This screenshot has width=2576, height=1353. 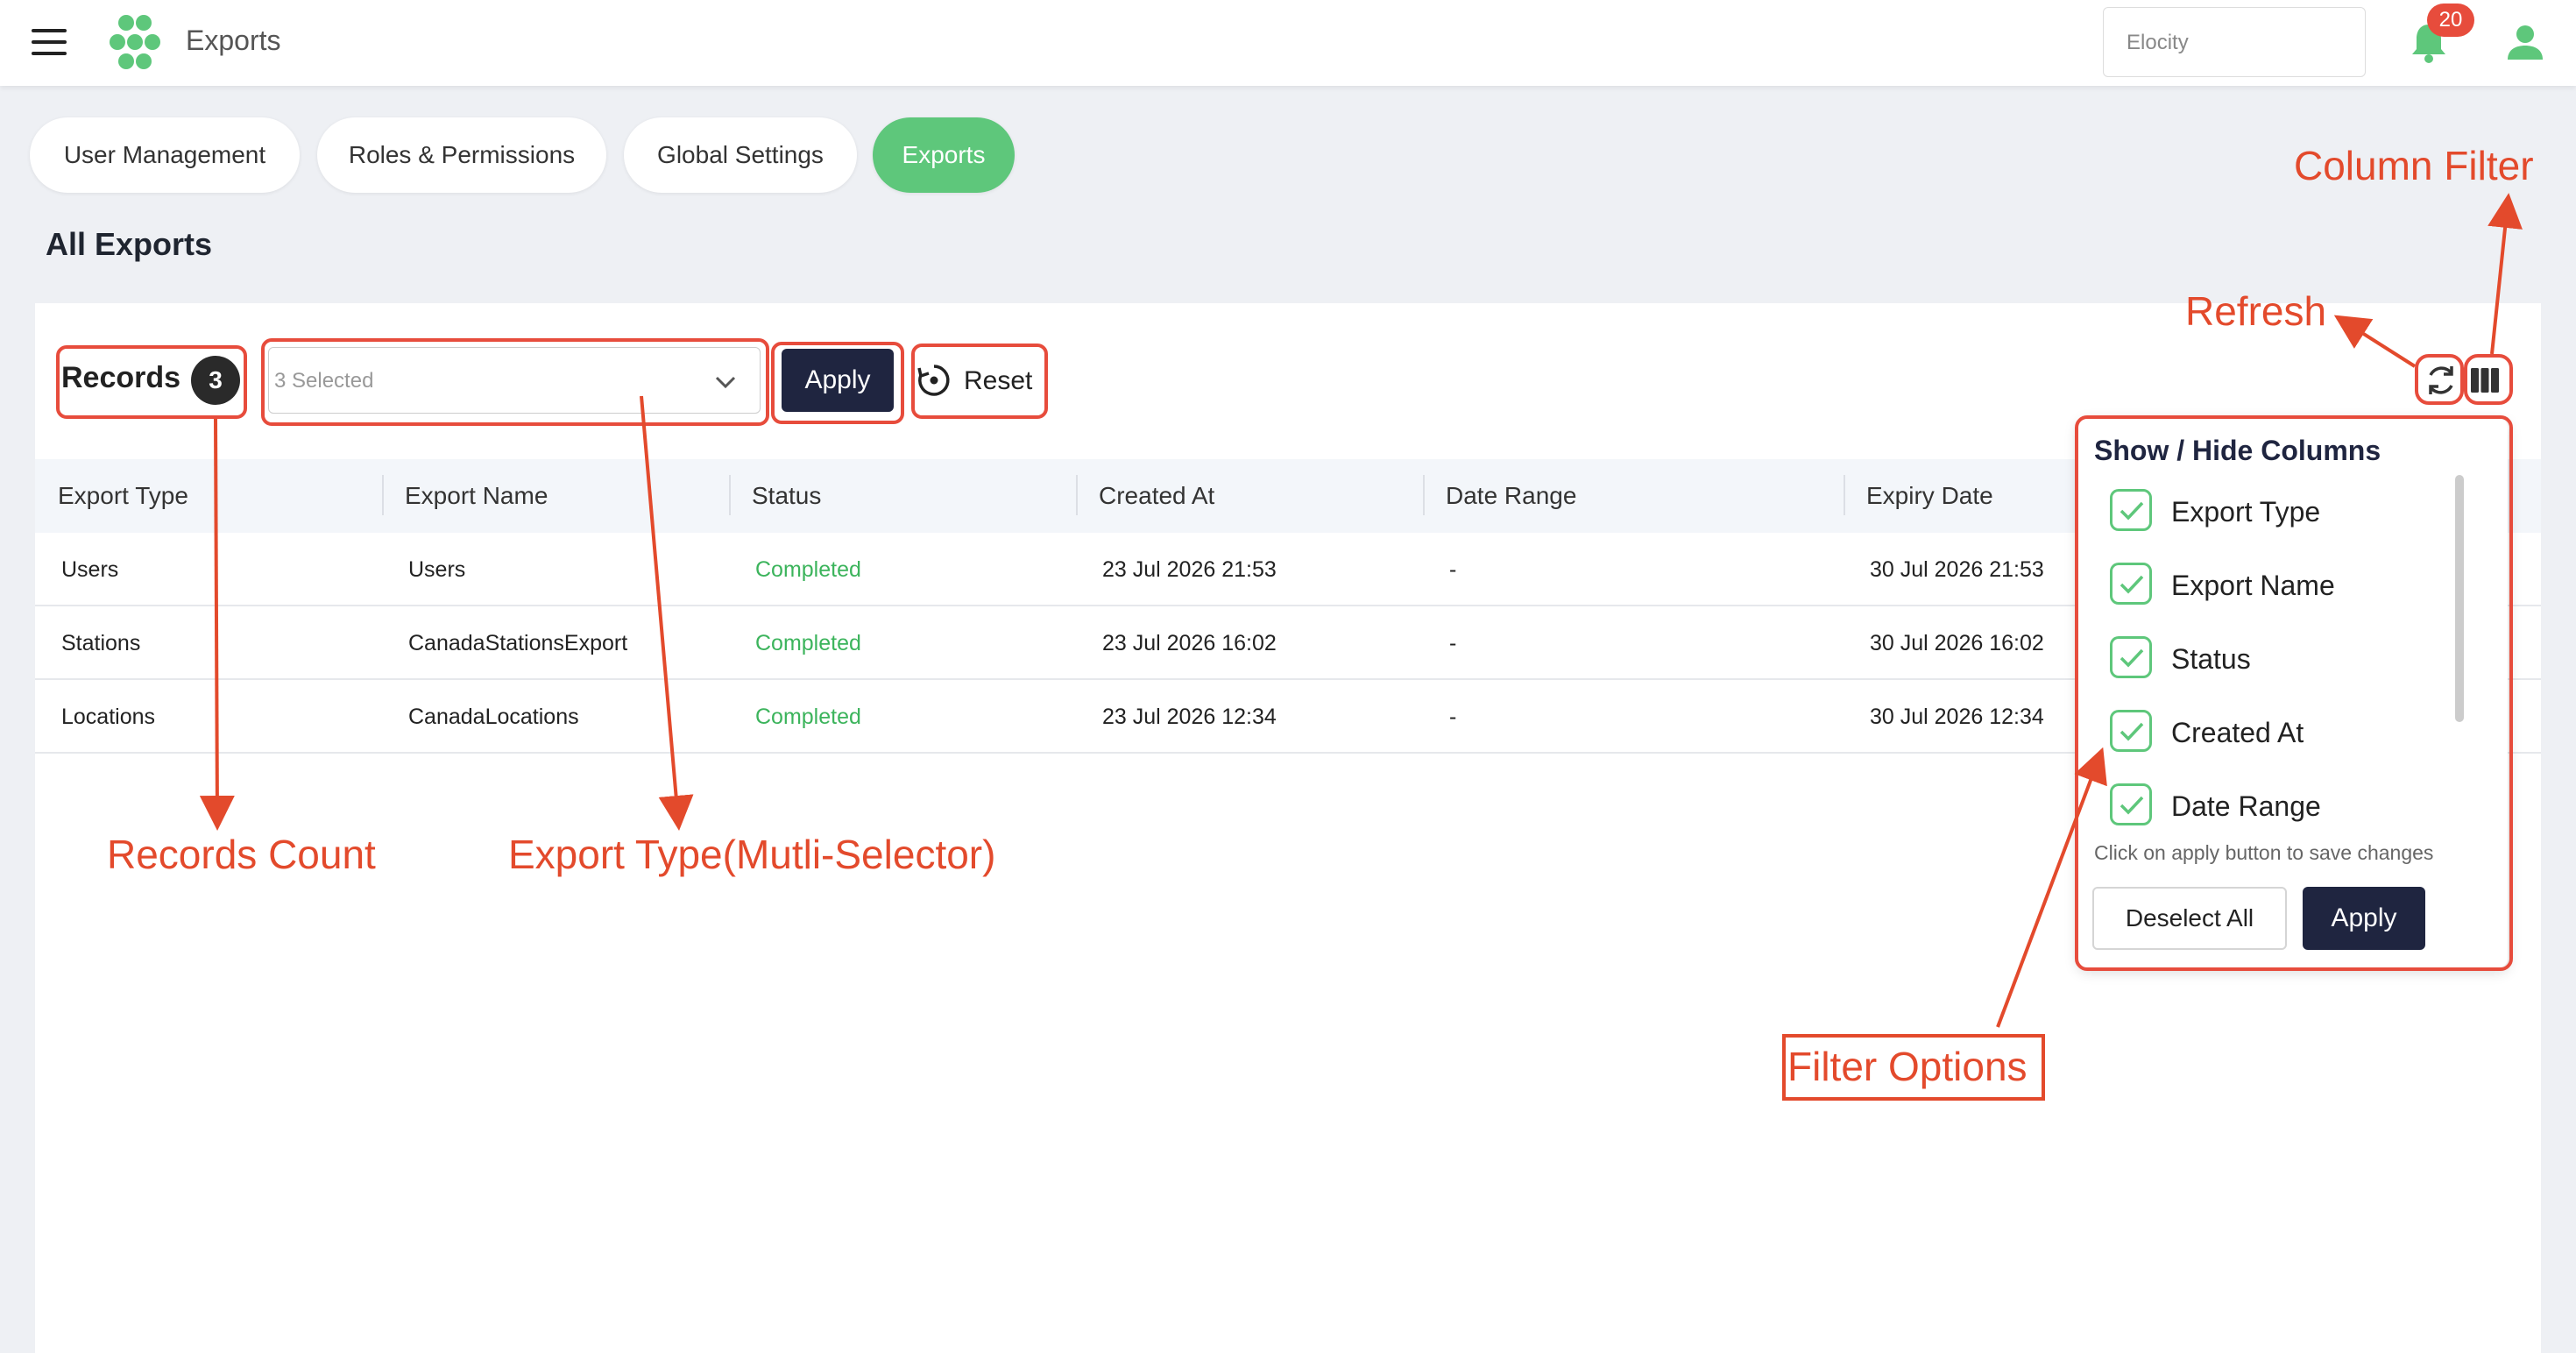 What do you see at coordinates (2505, 274) in the screenshot?
I see `arrow-column-filter` at bounding box center [2505, 274].